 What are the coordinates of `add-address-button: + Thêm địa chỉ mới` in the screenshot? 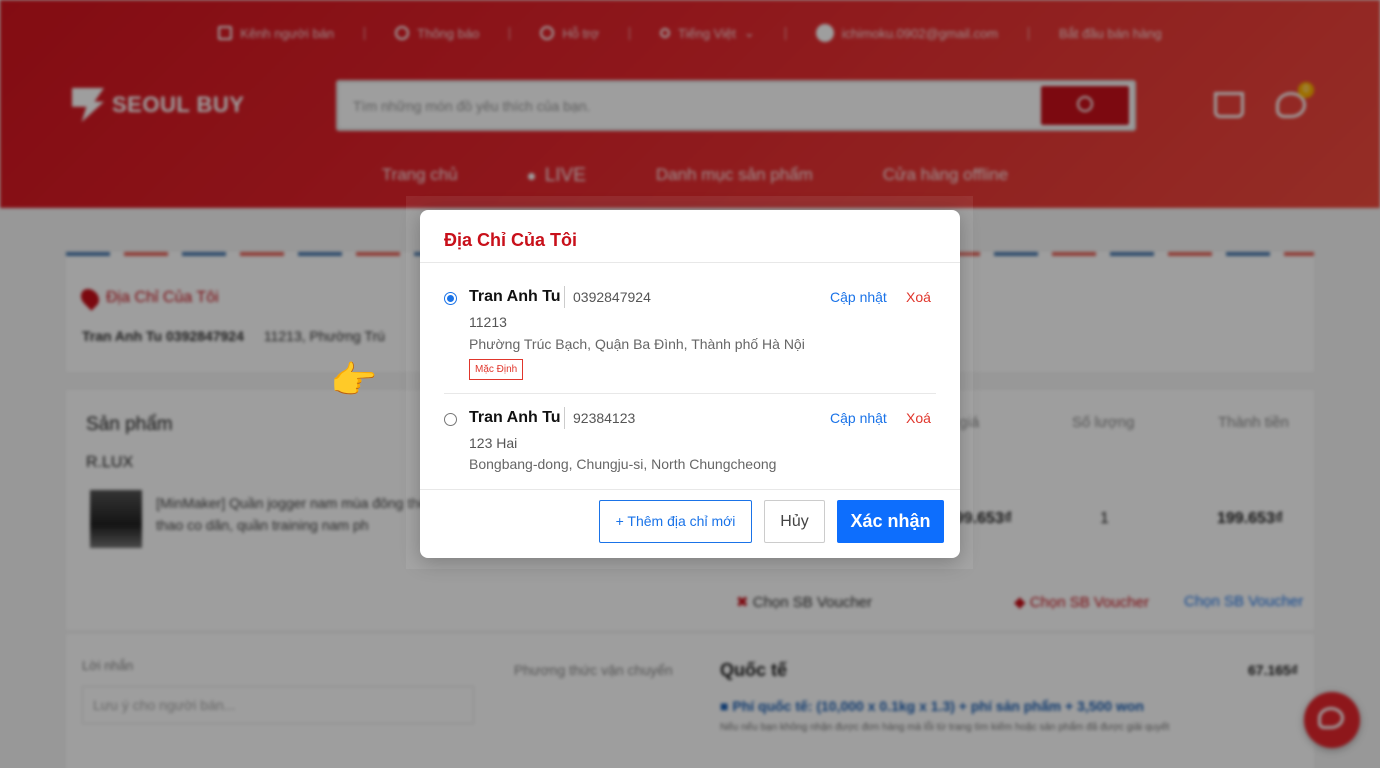 It's located at (675, 521).